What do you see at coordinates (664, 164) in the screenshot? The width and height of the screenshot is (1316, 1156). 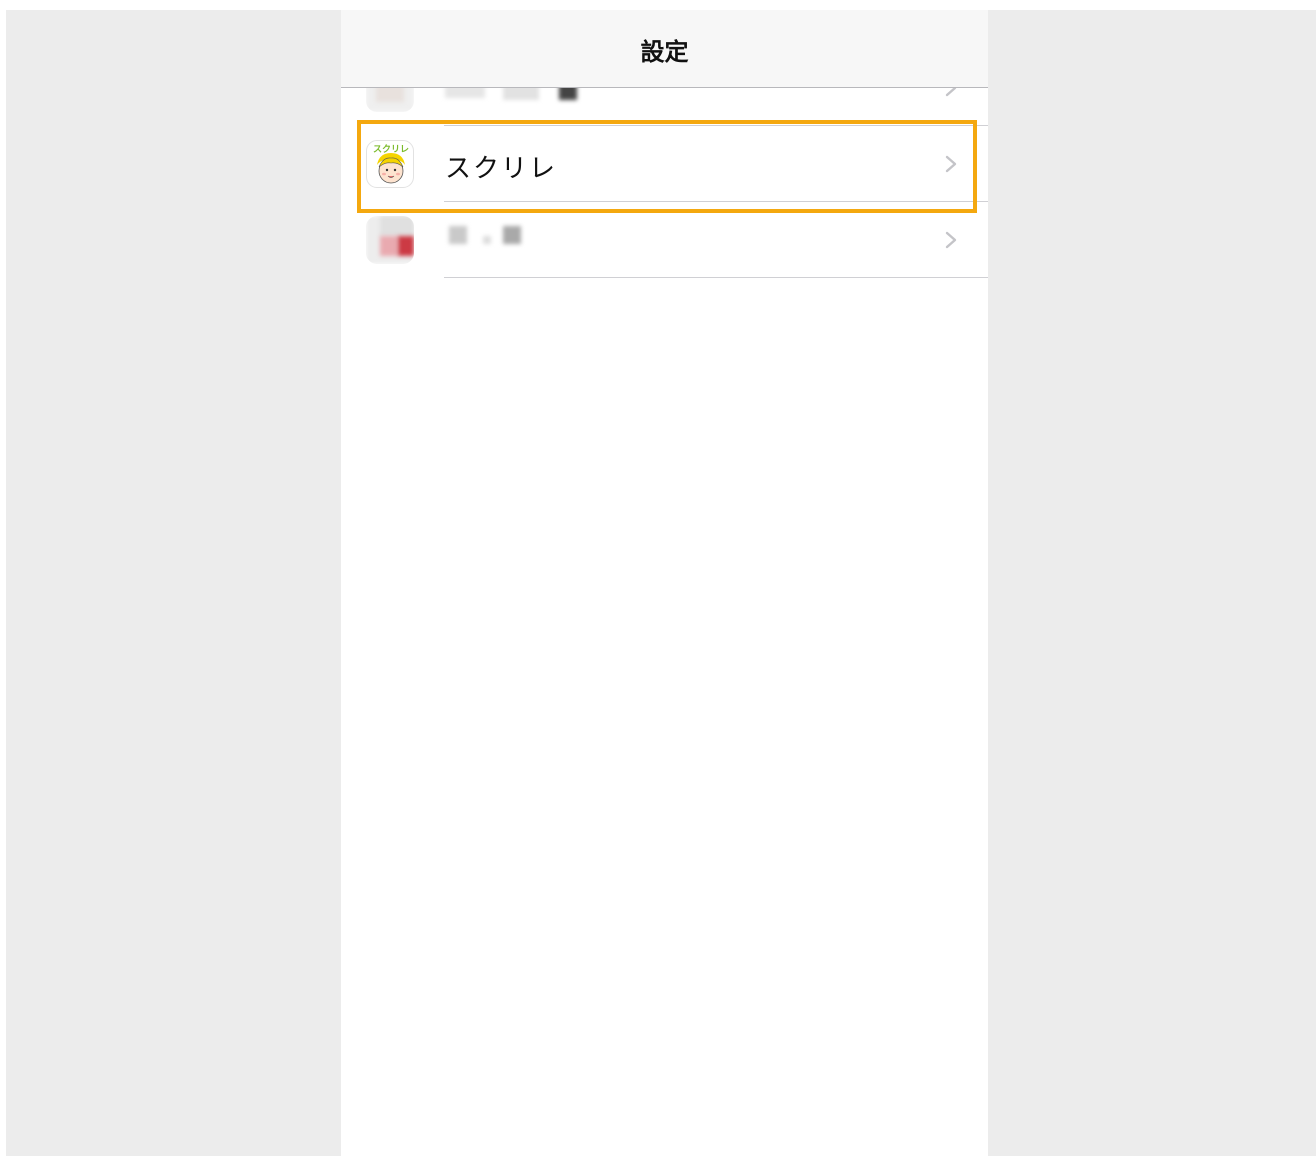 I see `list-item-sukurire: スクリレ スクリレ` at bounding box center [664, 164].